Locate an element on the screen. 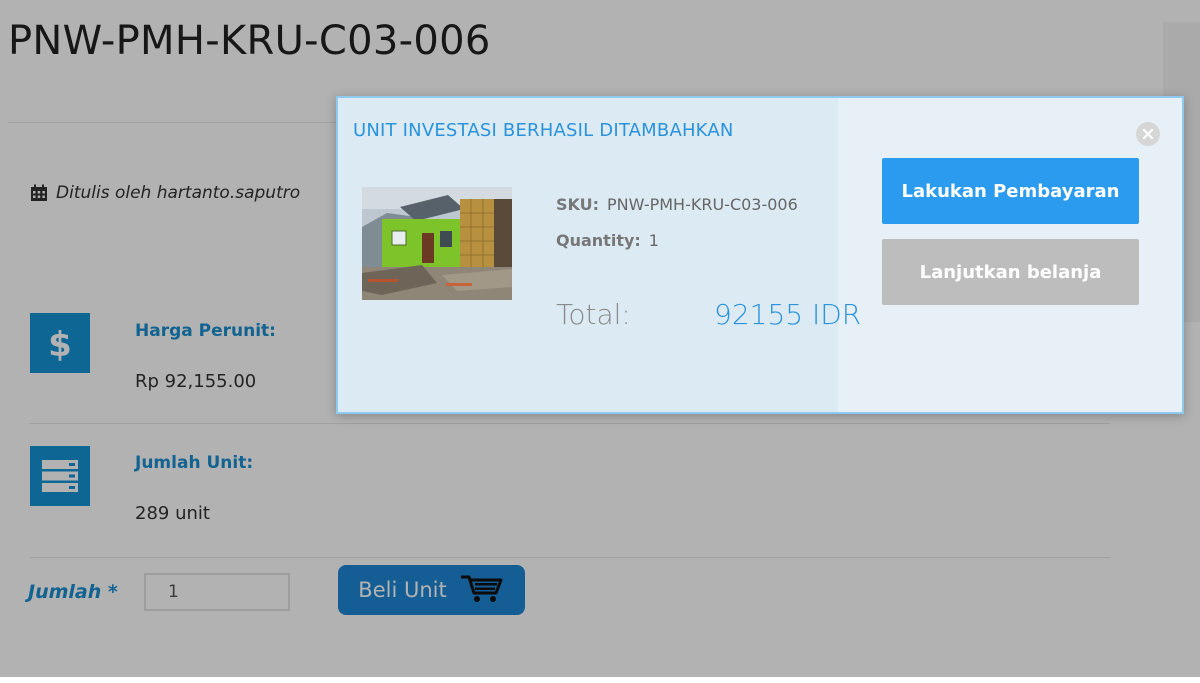 This screenshot has width=1200, height=683. pay-button: Lakukan Pembayaran is located at coordinates (1010, 191).